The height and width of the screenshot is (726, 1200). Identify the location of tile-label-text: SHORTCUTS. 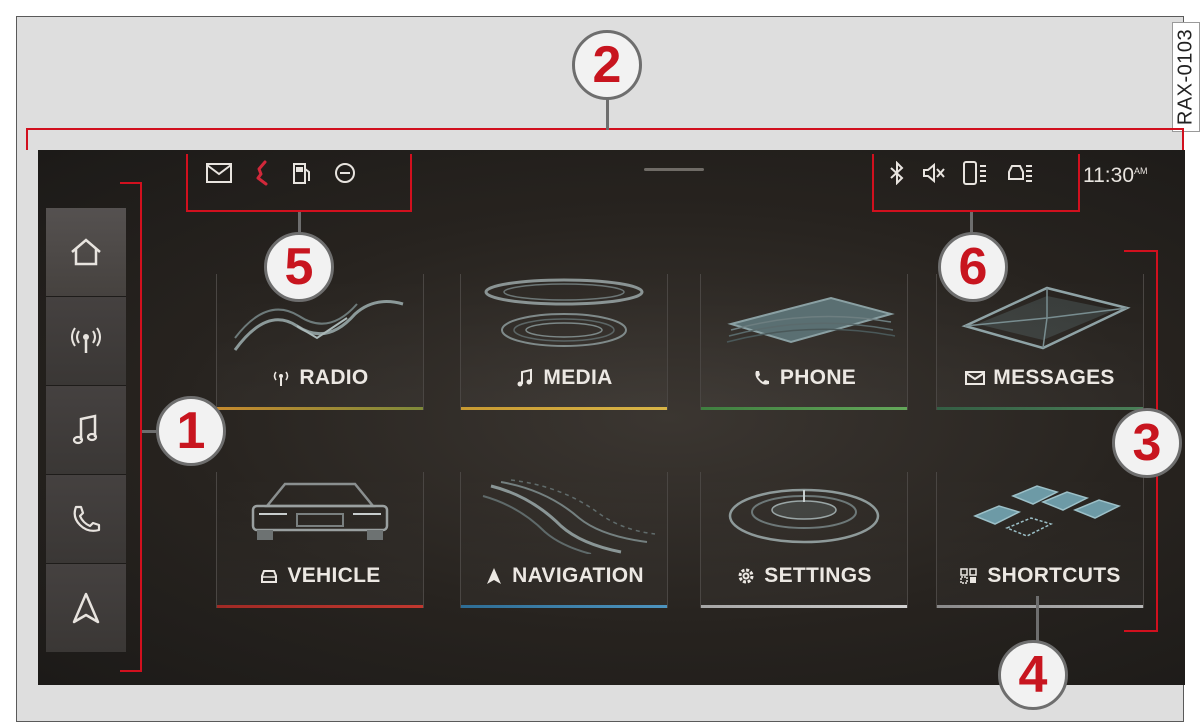
(1054, 575).